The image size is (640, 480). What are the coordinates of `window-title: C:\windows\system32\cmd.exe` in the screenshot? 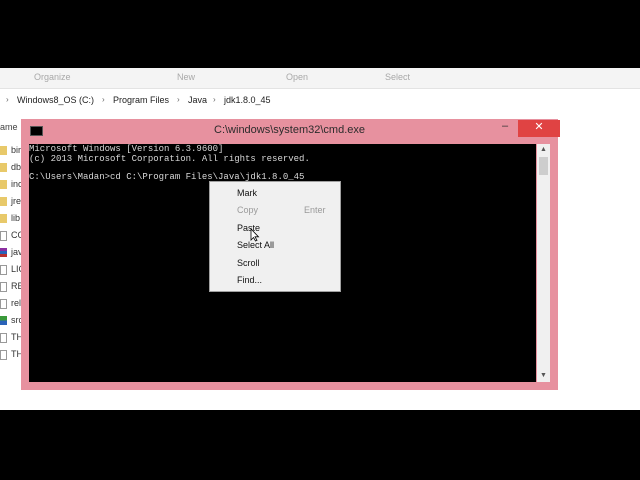 It's located at (289, 130).